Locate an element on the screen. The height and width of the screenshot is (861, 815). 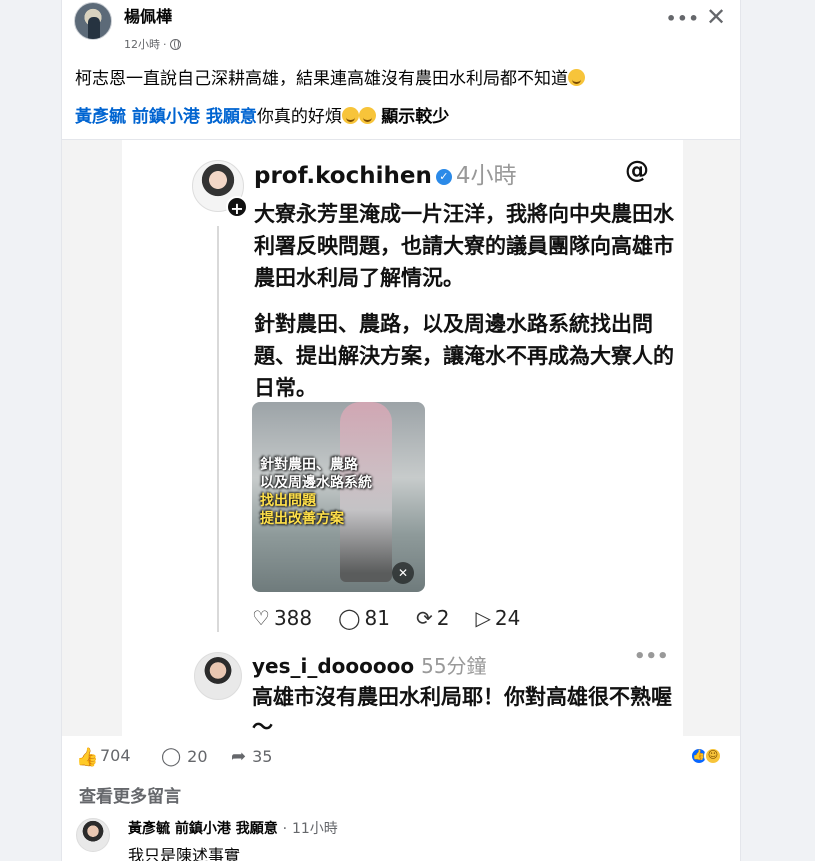
thread-line is located at coordinates (218, 429).